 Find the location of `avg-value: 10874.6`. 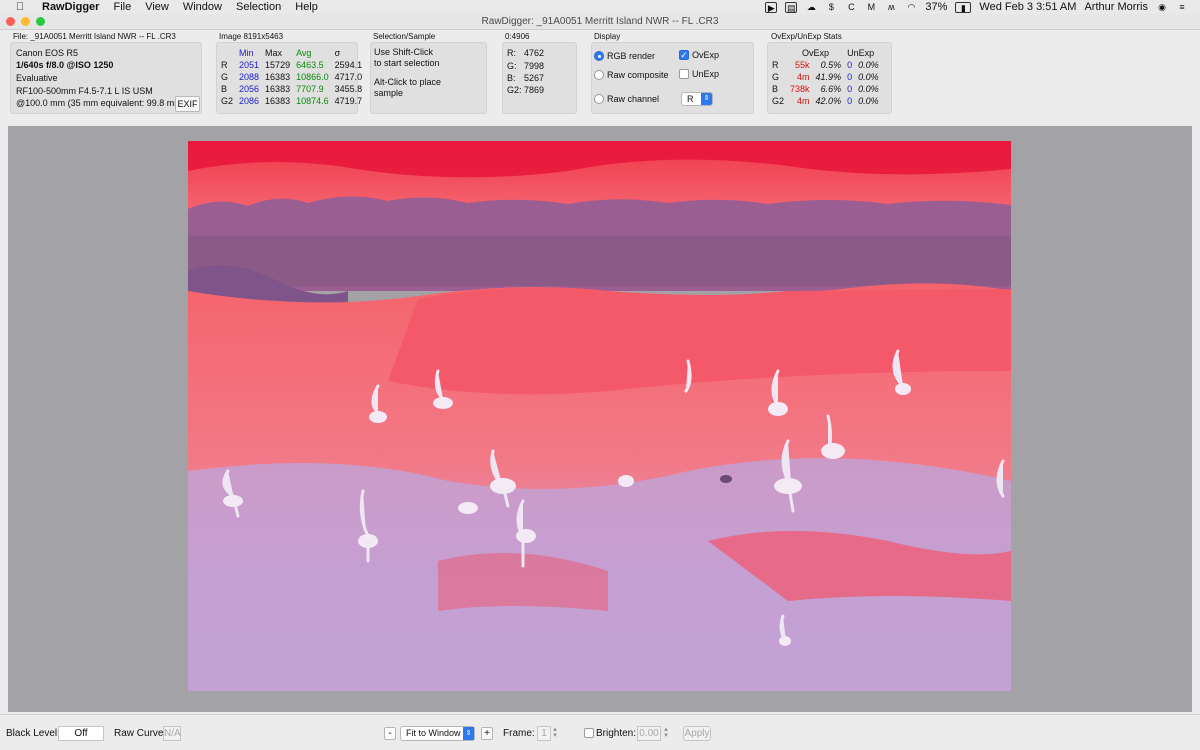

avg-value: 10874.6 is located at coordinates (312, 101).